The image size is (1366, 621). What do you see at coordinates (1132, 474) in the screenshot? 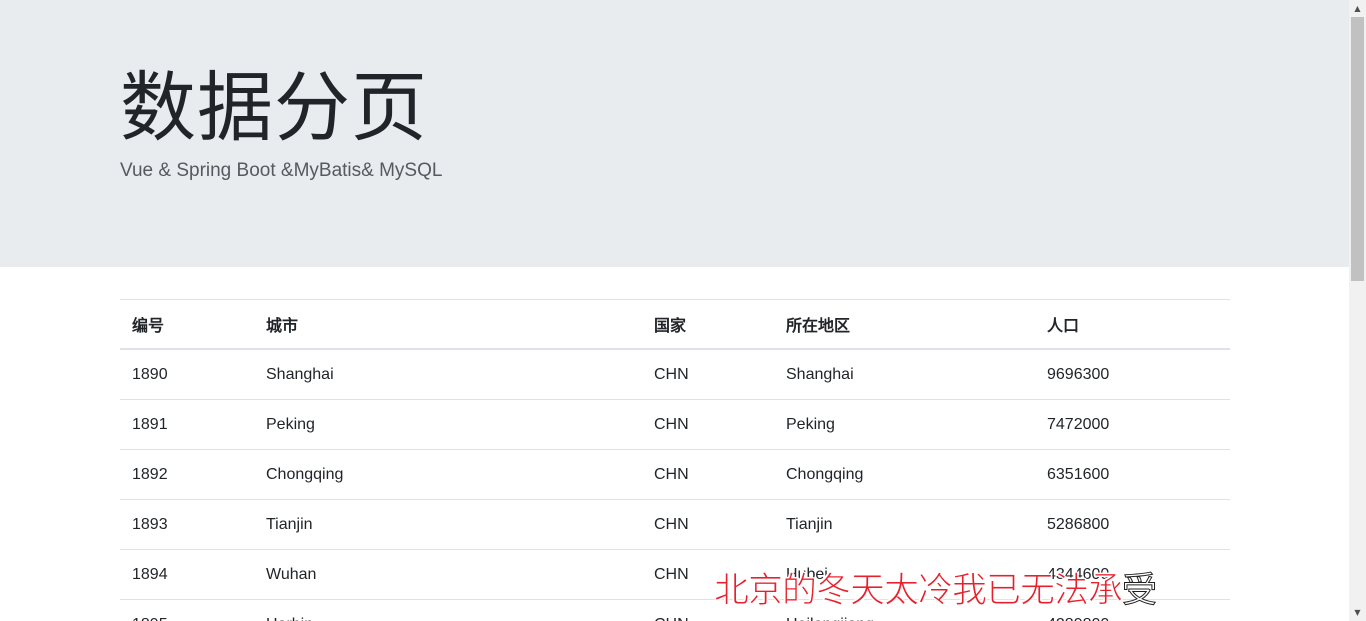
I see `cell-population: 6351600` at bounding box center [1132, 474].